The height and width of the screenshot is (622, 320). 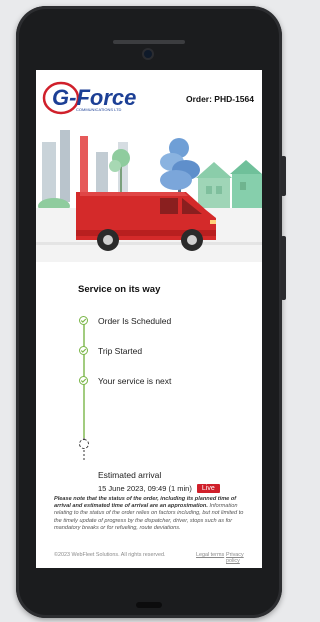 I want to click on gforce-logo: G-Force COMMUNICATIONS LTD, so click(x=89, y=98).